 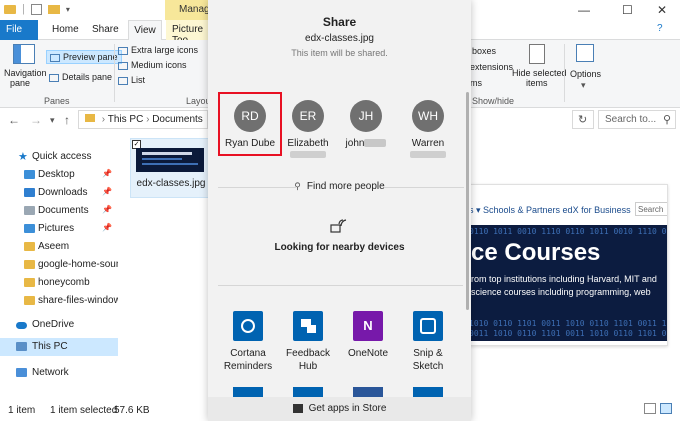 I want to click on tab-share: Share, so click(x=105, y=30).